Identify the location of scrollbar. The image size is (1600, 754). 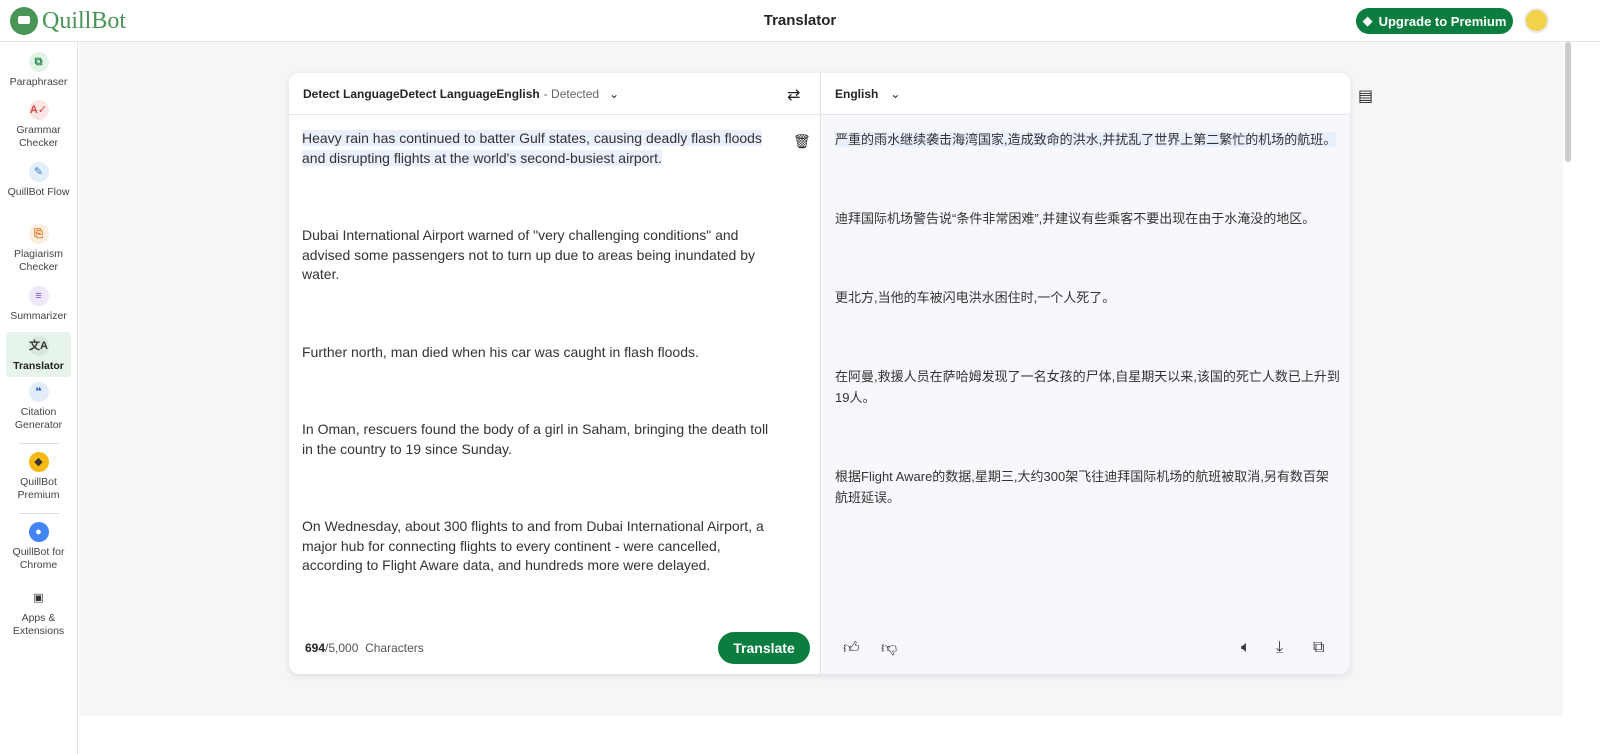
(1581, 398).